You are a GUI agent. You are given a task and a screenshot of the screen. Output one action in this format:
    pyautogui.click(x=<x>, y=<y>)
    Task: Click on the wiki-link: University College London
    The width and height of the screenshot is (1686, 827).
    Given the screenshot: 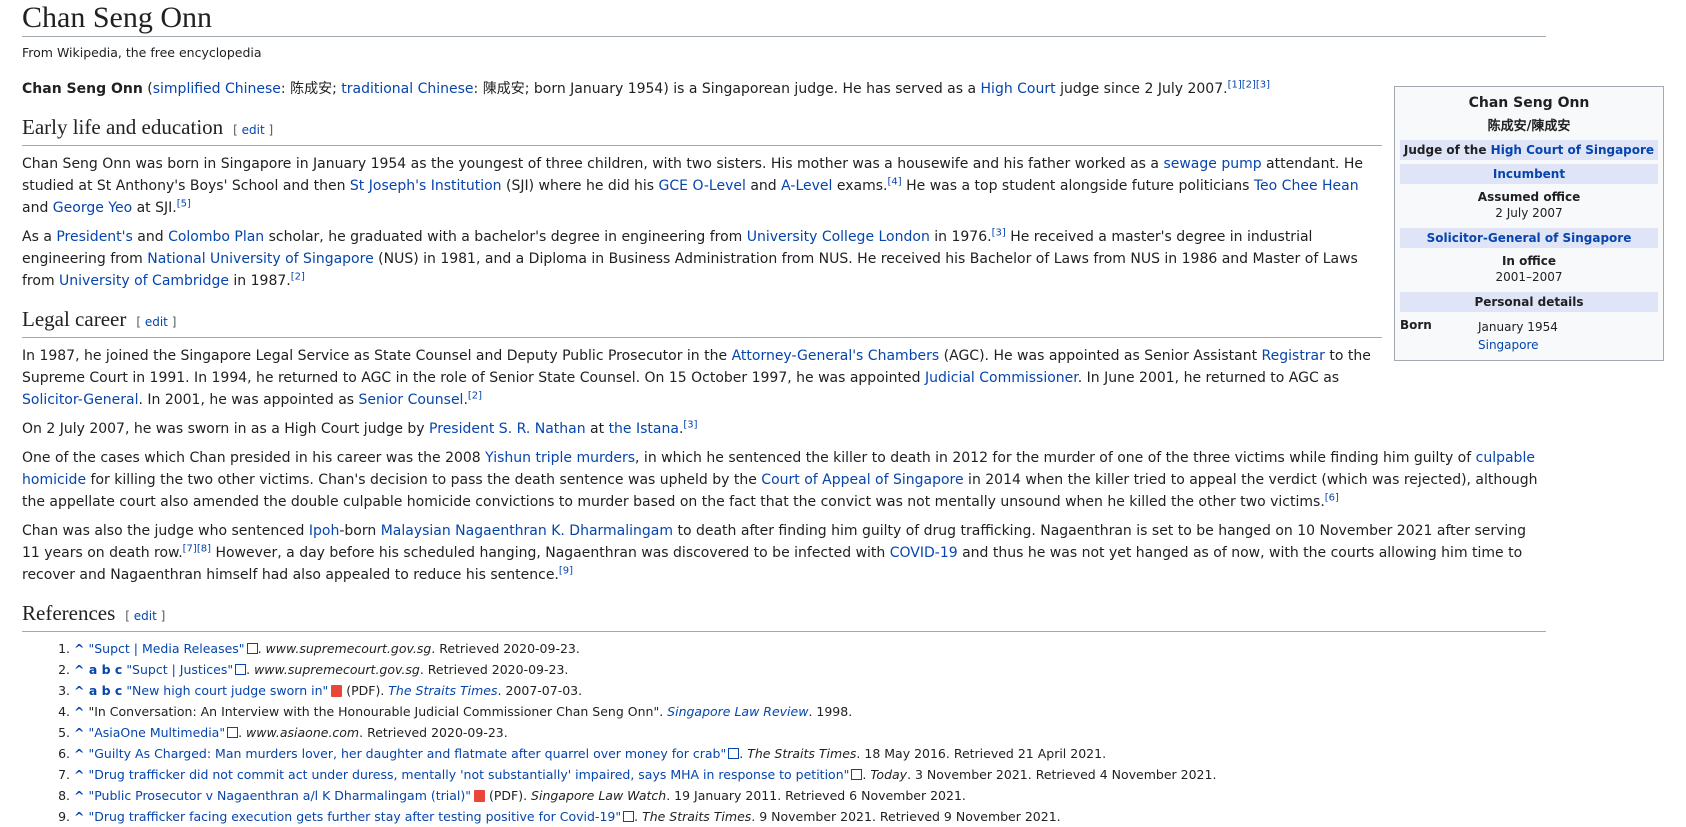 What is the action you would take?
    pyautogui.click(x=838, y=237)
    